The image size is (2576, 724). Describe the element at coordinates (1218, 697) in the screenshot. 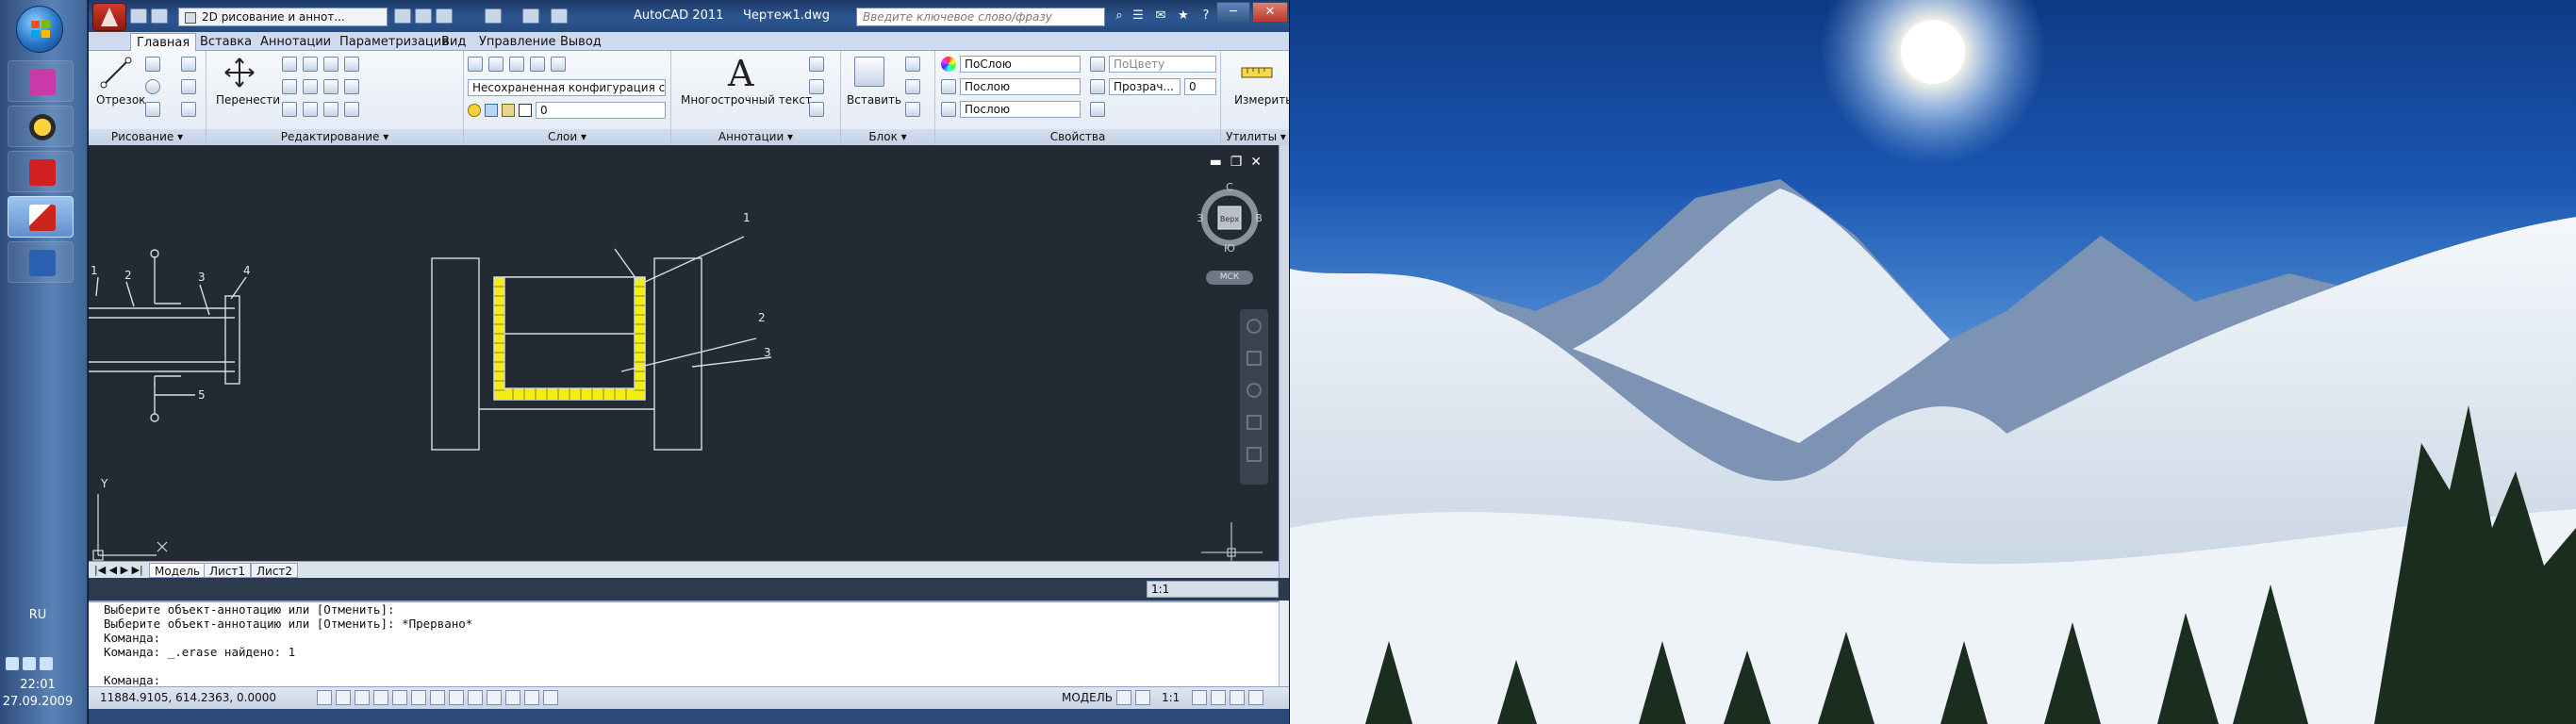

I see `toolbar-lock-icon` at that location.